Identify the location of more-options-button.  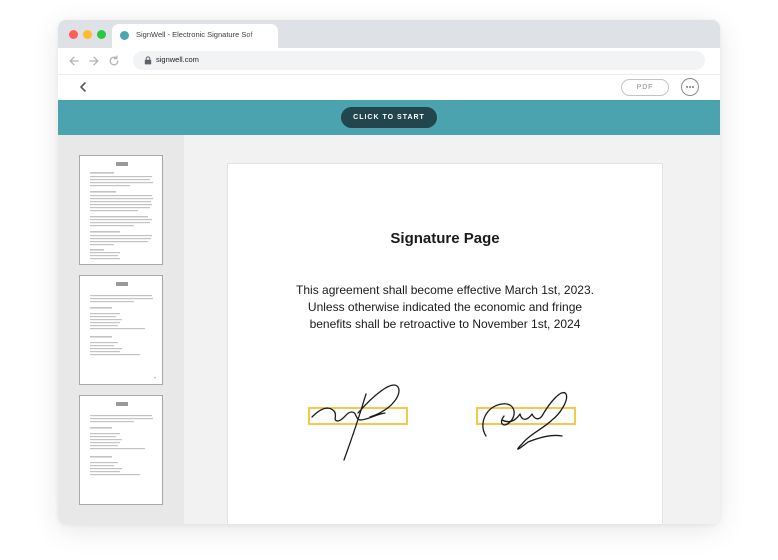
(690, 87).